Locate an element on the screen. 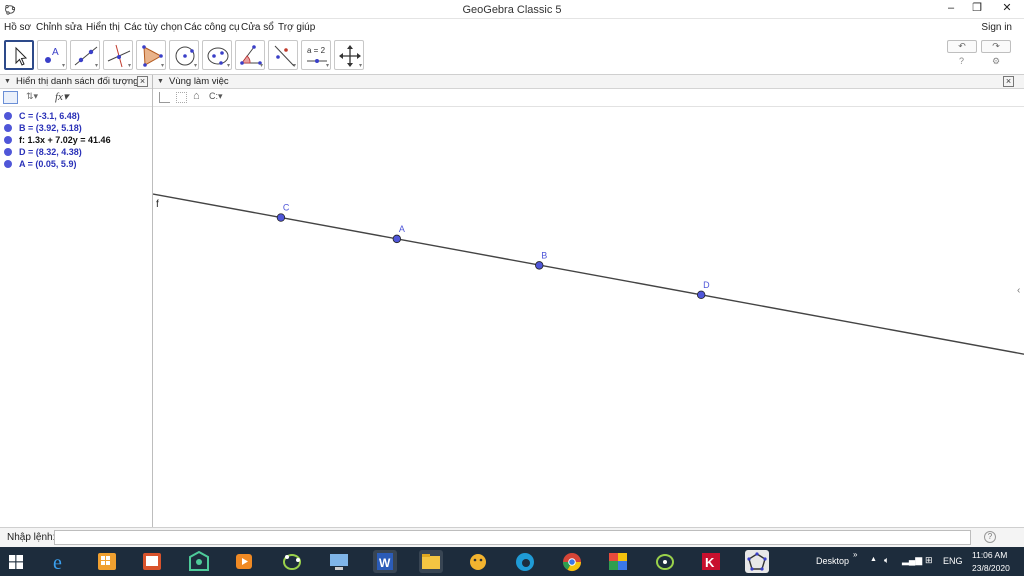 The image size is (1024, 576). help-icon: ? is located at coordinates (961, 61).